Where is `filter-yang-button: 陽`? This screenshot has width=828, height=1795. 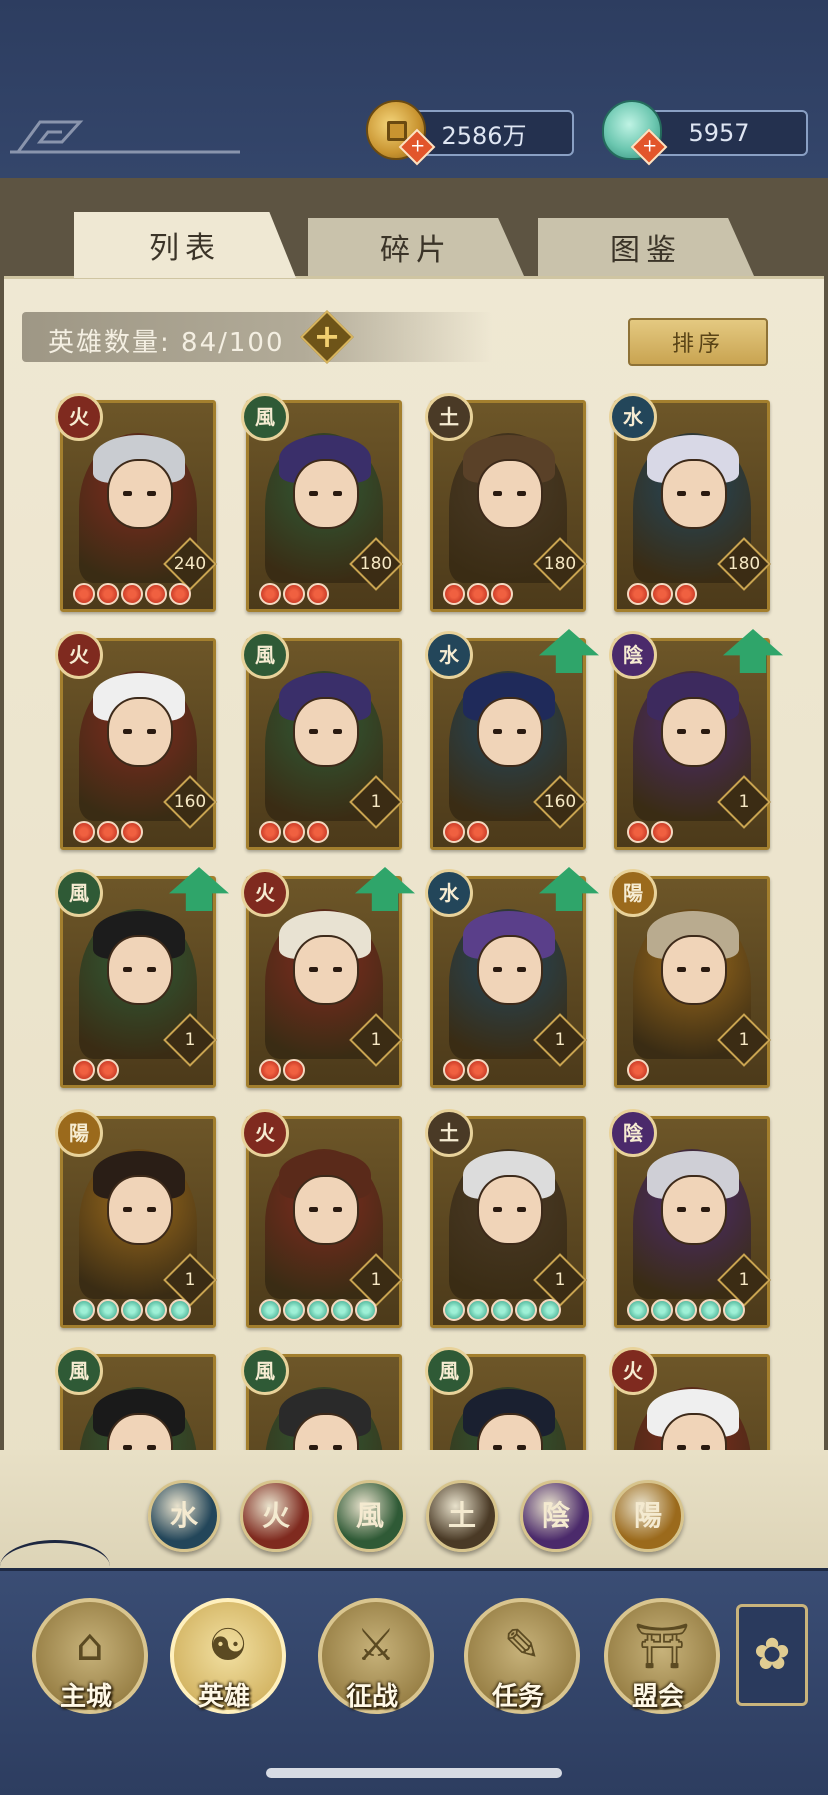
filter-yang-button: 陽 is located at coordinates (648, 1516).